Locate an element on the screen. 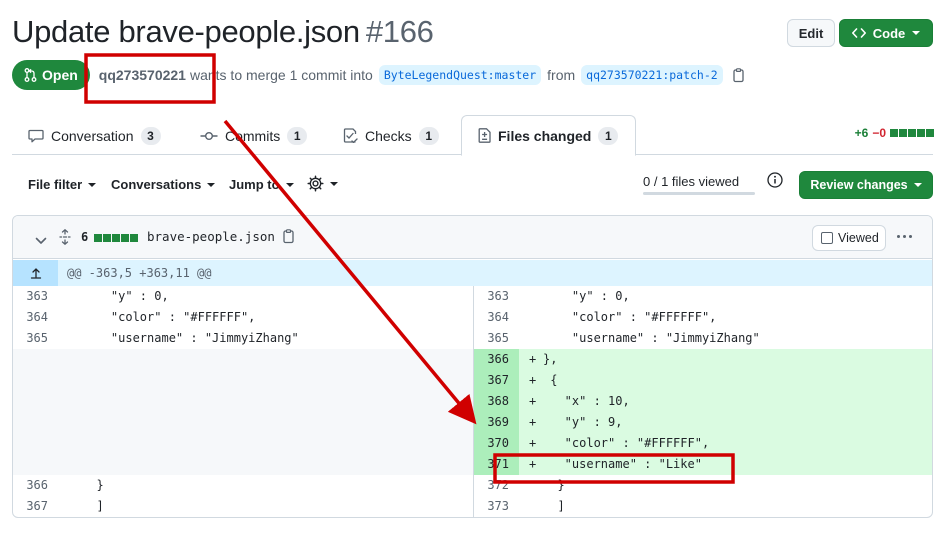 This screenshot has height=533, width=948. left-line-number: 365 is located at coordinates (35, 338).